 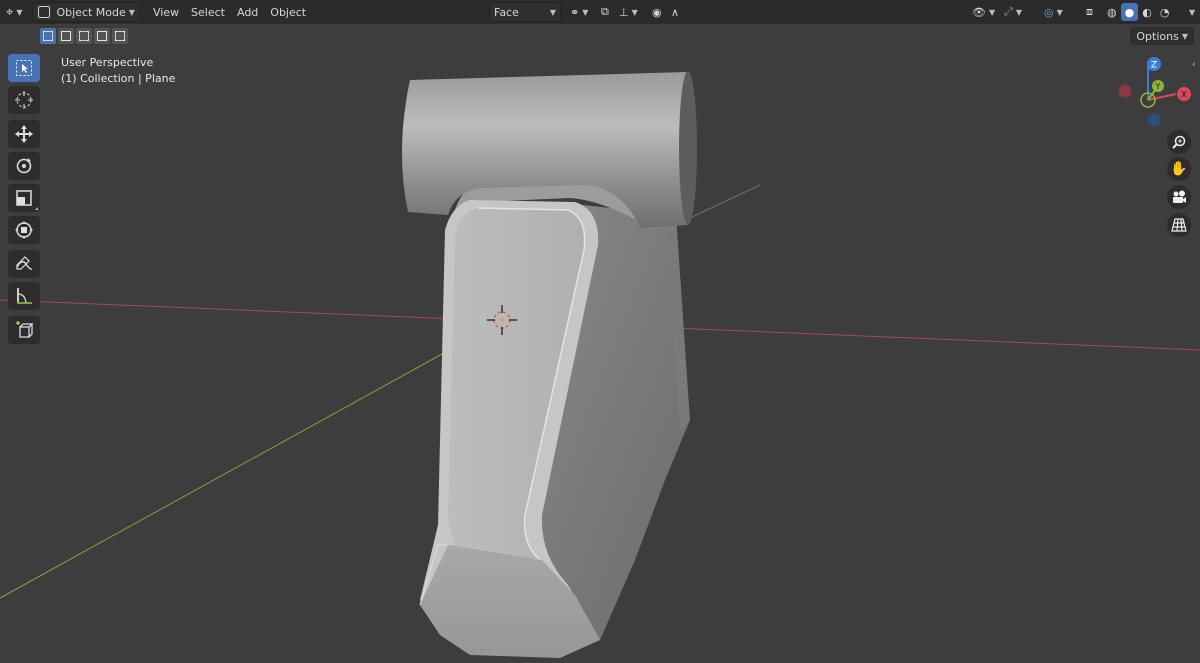 I want to click on gizmo-icon: ⤢, so click(x=1008, y=11).